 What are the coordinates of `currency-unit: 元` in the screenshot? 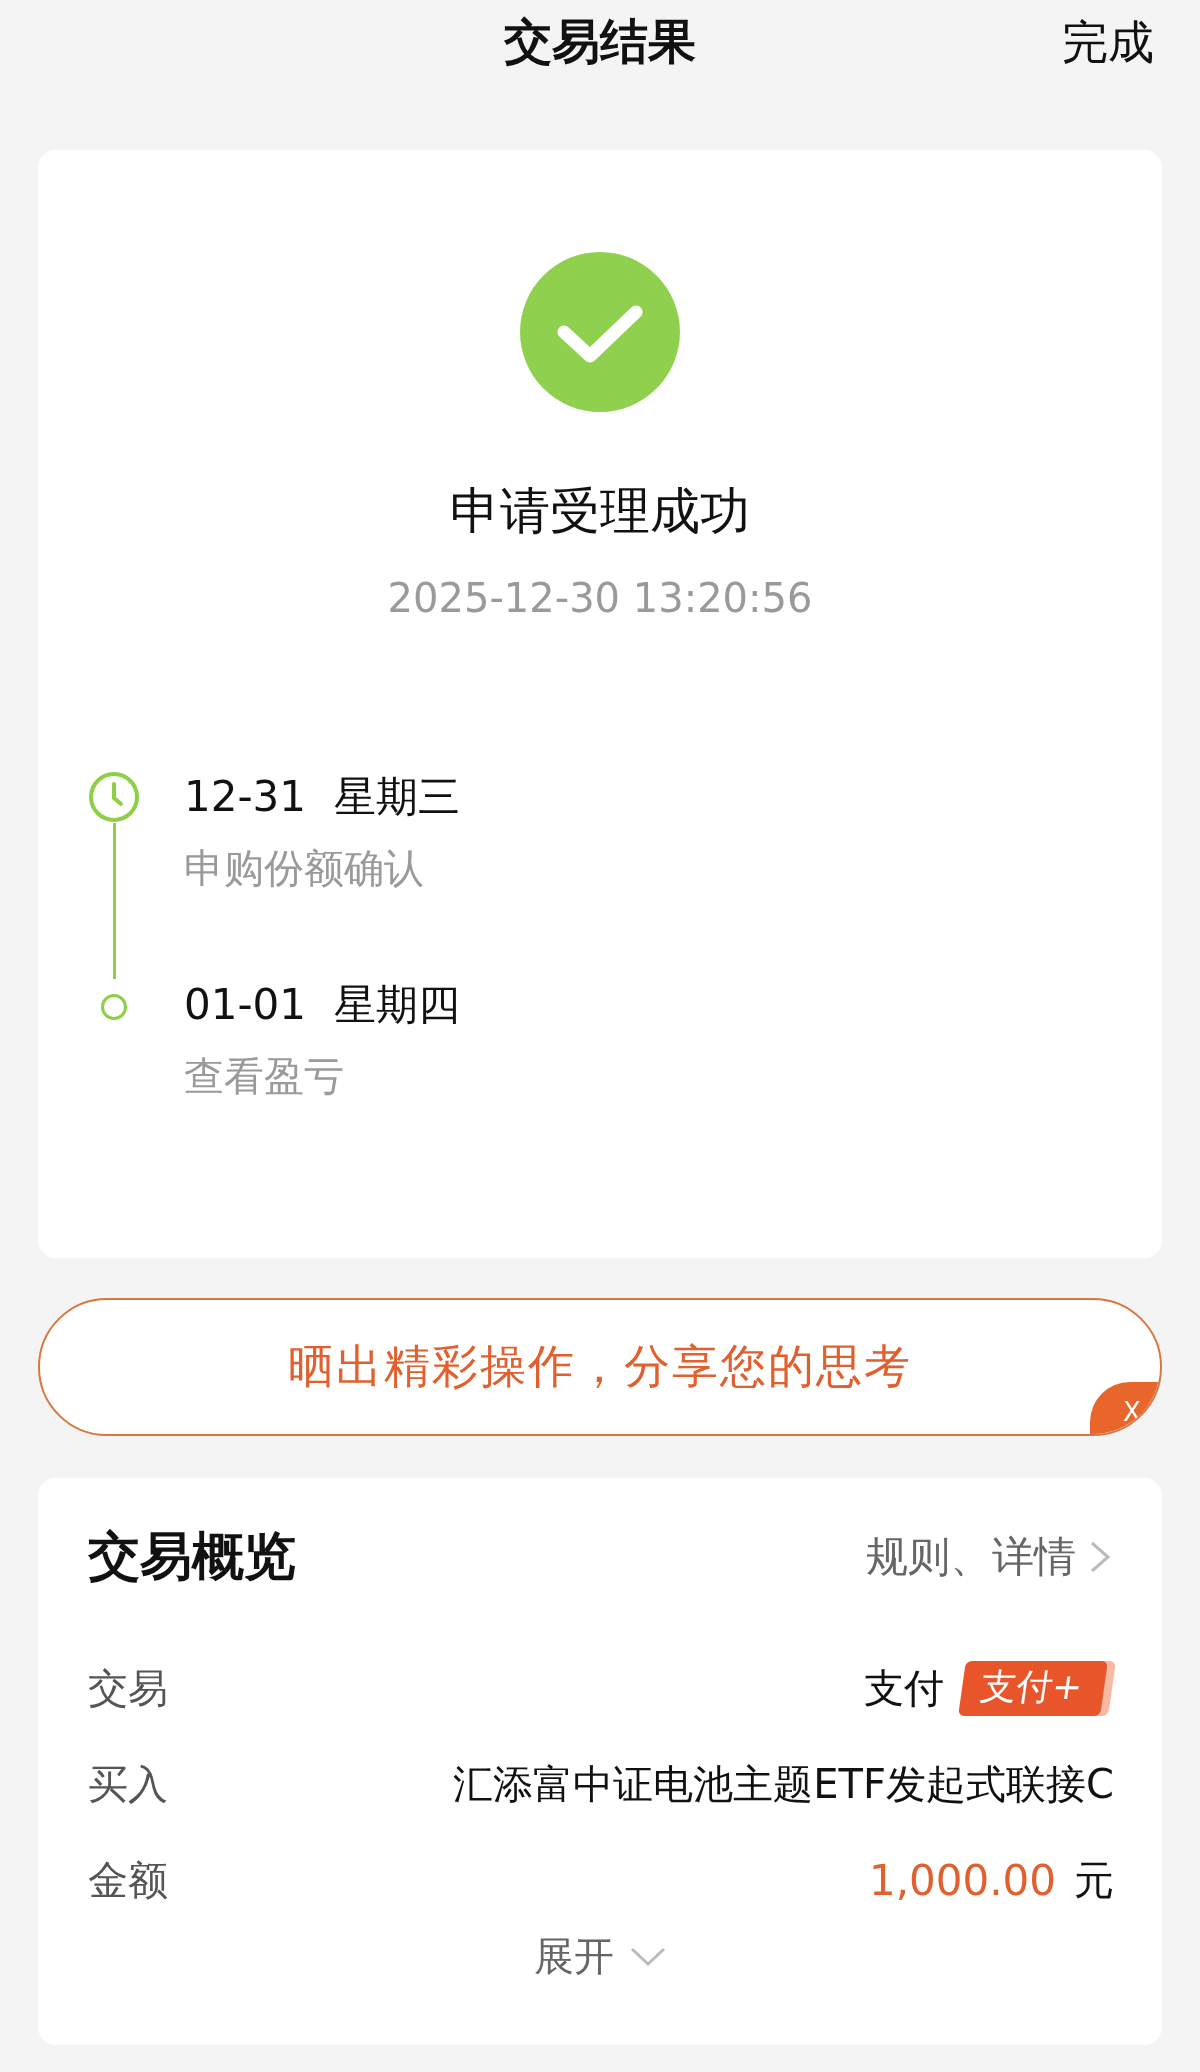 It's located at (1094, 1880).